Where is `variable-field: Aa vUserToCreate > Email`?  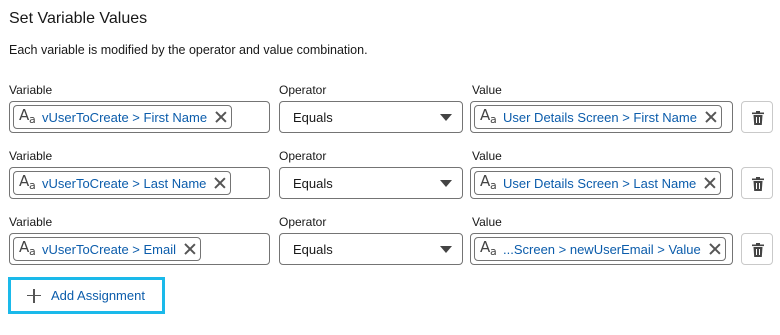 variable-field: Aa vUserToCreate > Email is located at coordinates (139, 249).